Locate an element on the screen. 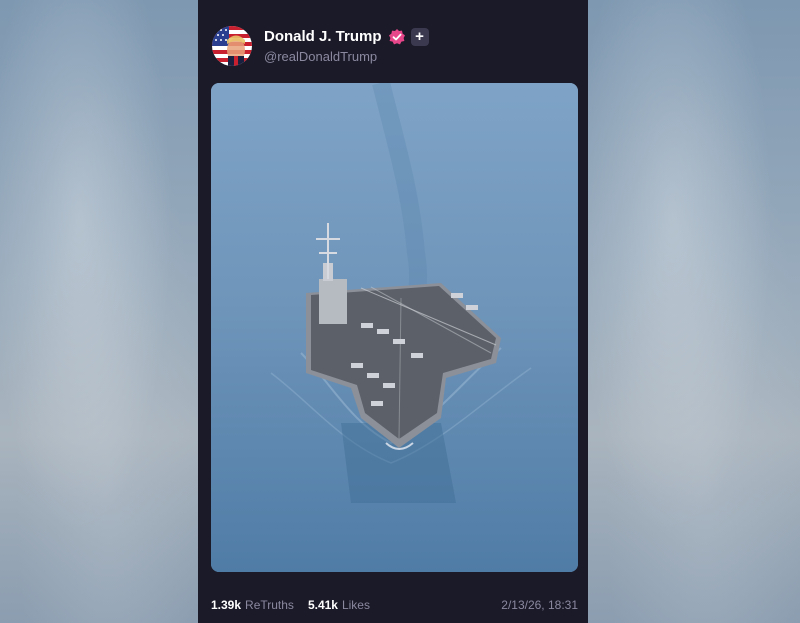 This screenshot has height=623, width=800. post-header: Donald J. Trump + @realDonaldTrump is located at coordinates (320, 46).